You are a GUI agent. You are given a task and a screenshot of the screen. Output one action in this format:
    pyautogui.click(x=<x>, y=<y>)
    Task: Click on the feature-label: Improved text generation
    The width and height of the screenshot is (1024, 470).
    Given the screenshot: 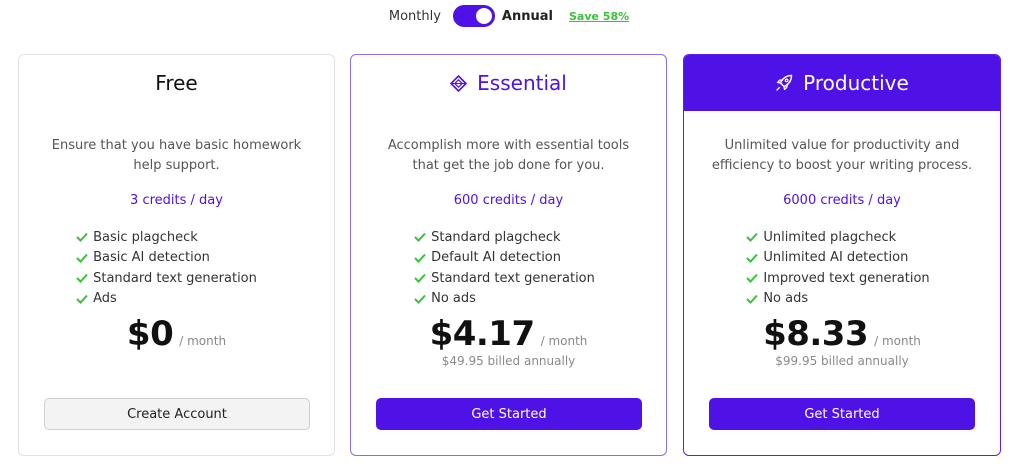 What is the action you would take?
    pyautogui.click(x=846, y=278)
    